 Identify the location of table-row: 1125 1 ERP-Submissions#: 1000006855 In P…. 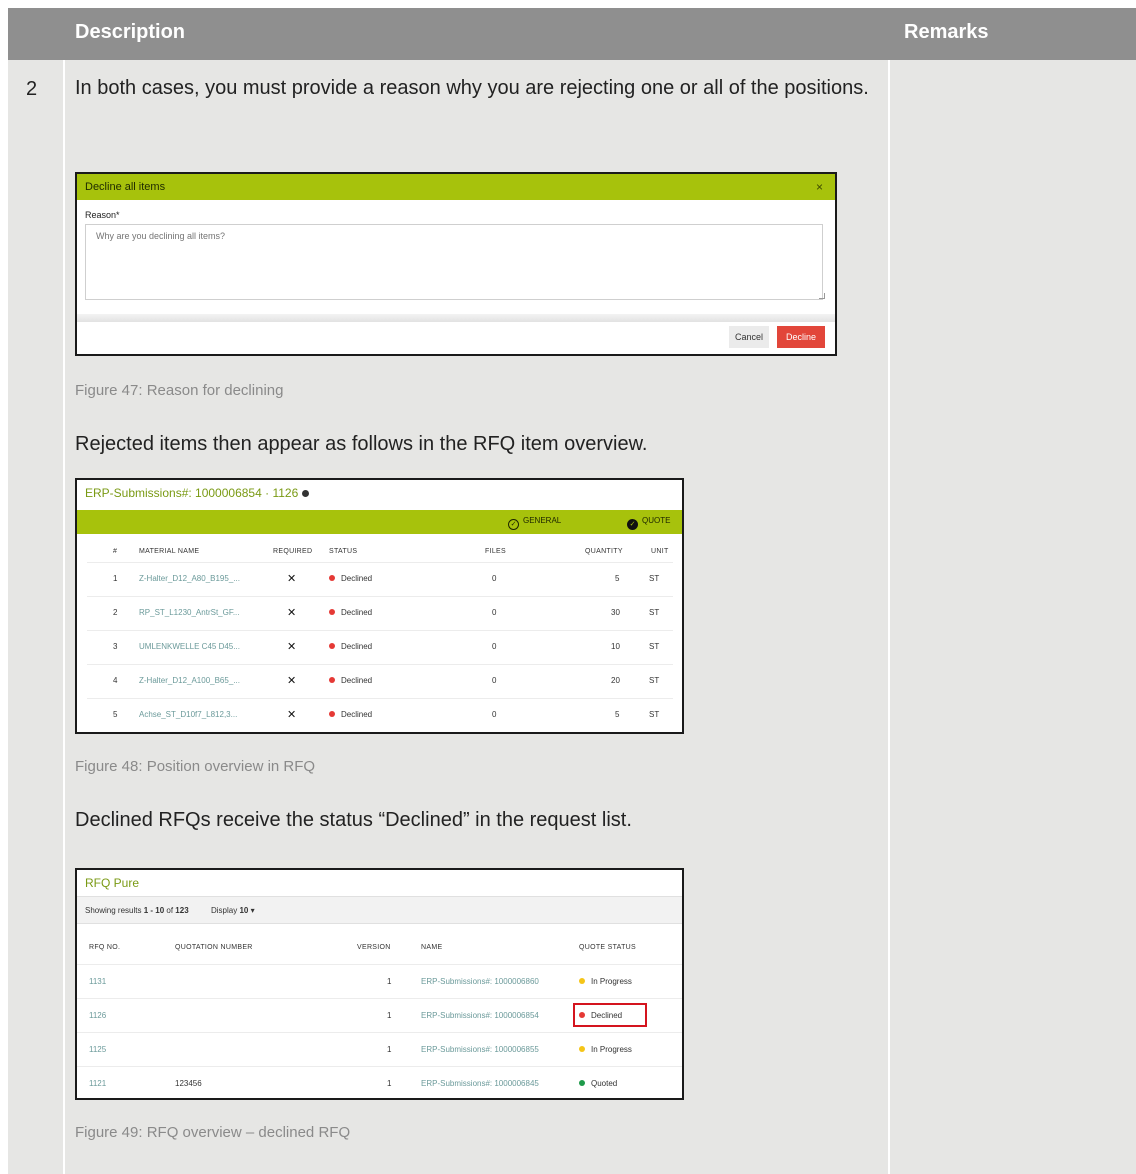
(379, 1049).